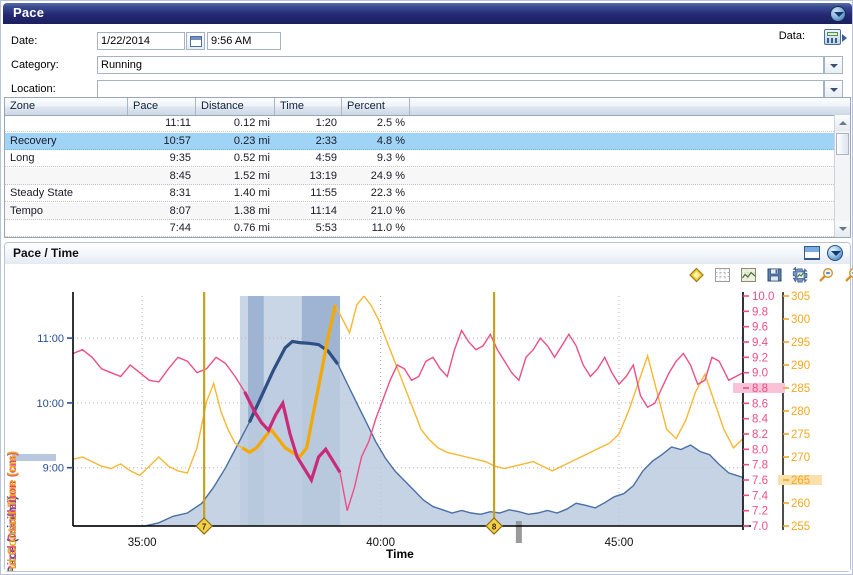 The width and height of the screenshot is (853, 575). Describe the element at coordinates (800, 320) in the screenshot. I see `svg-text: 300` at that location.